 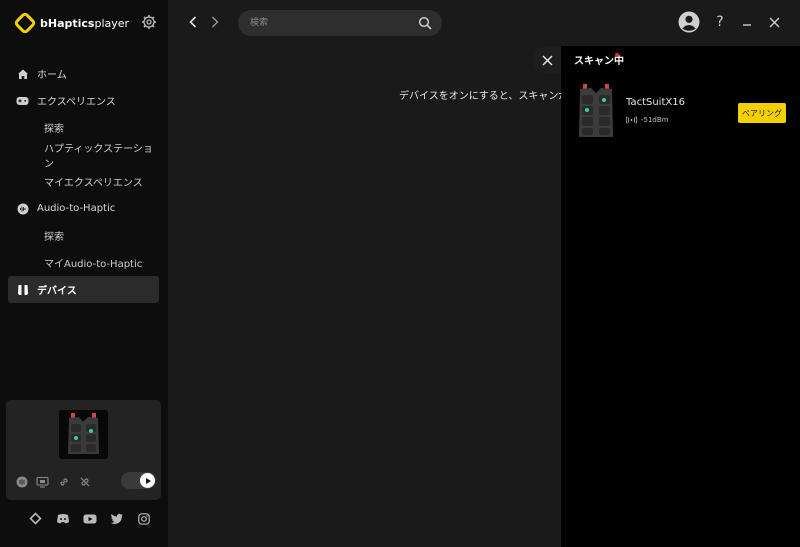 I want to click on app-logo: bHapticsplayer, so click(x=71, y=23).